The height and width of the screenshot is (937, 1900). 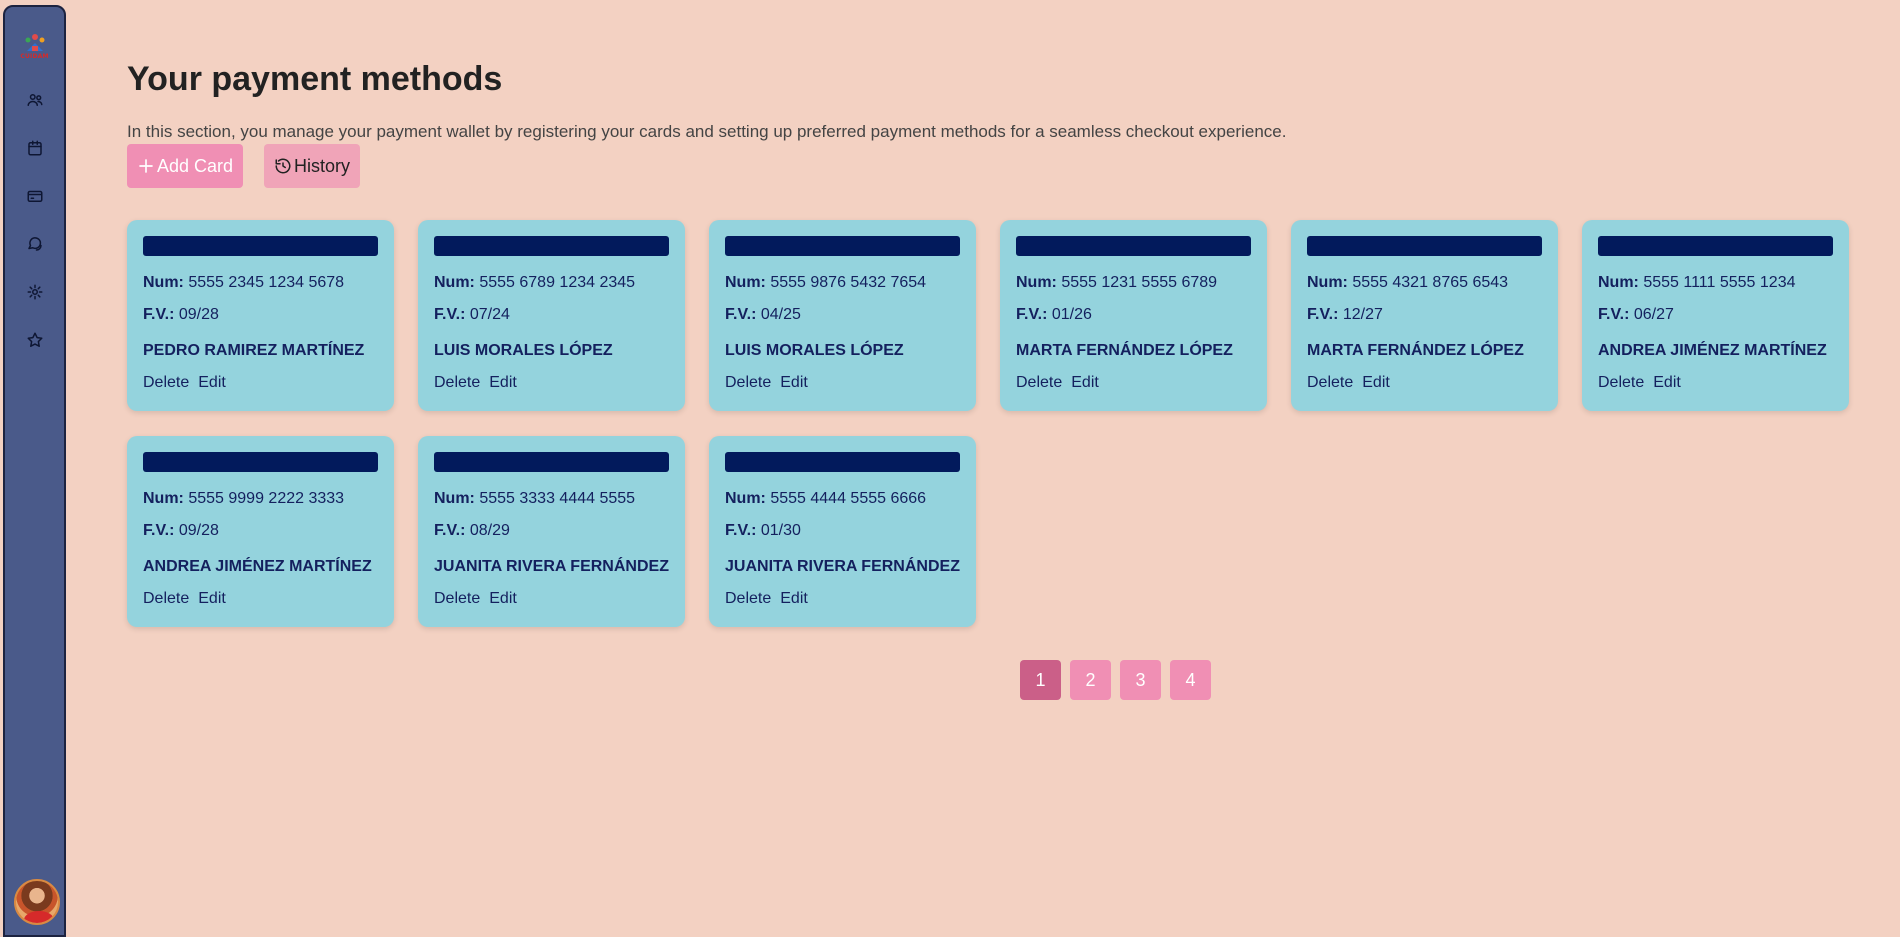 What do you see at coordinates (283, 166) in the screenshot?
I see `history-icon` at bounding box center [283, 166].